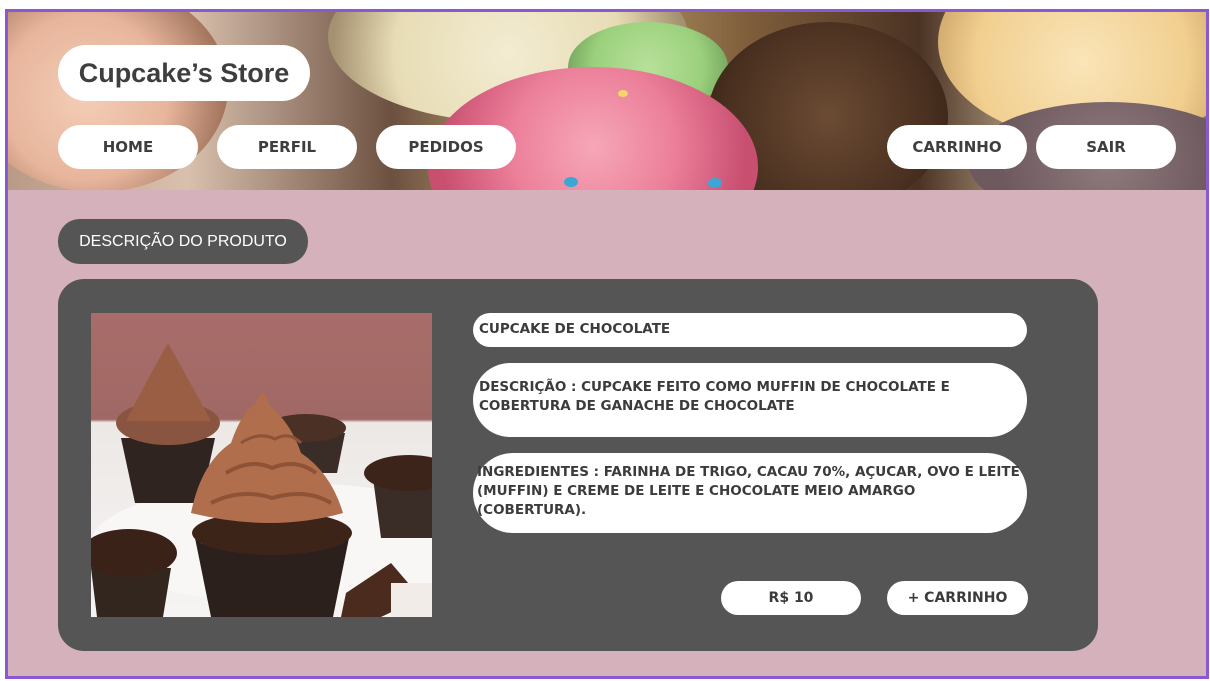 The image size is (1210, 681). I want to click on price-badge: R$ 10, so click(791, 598).